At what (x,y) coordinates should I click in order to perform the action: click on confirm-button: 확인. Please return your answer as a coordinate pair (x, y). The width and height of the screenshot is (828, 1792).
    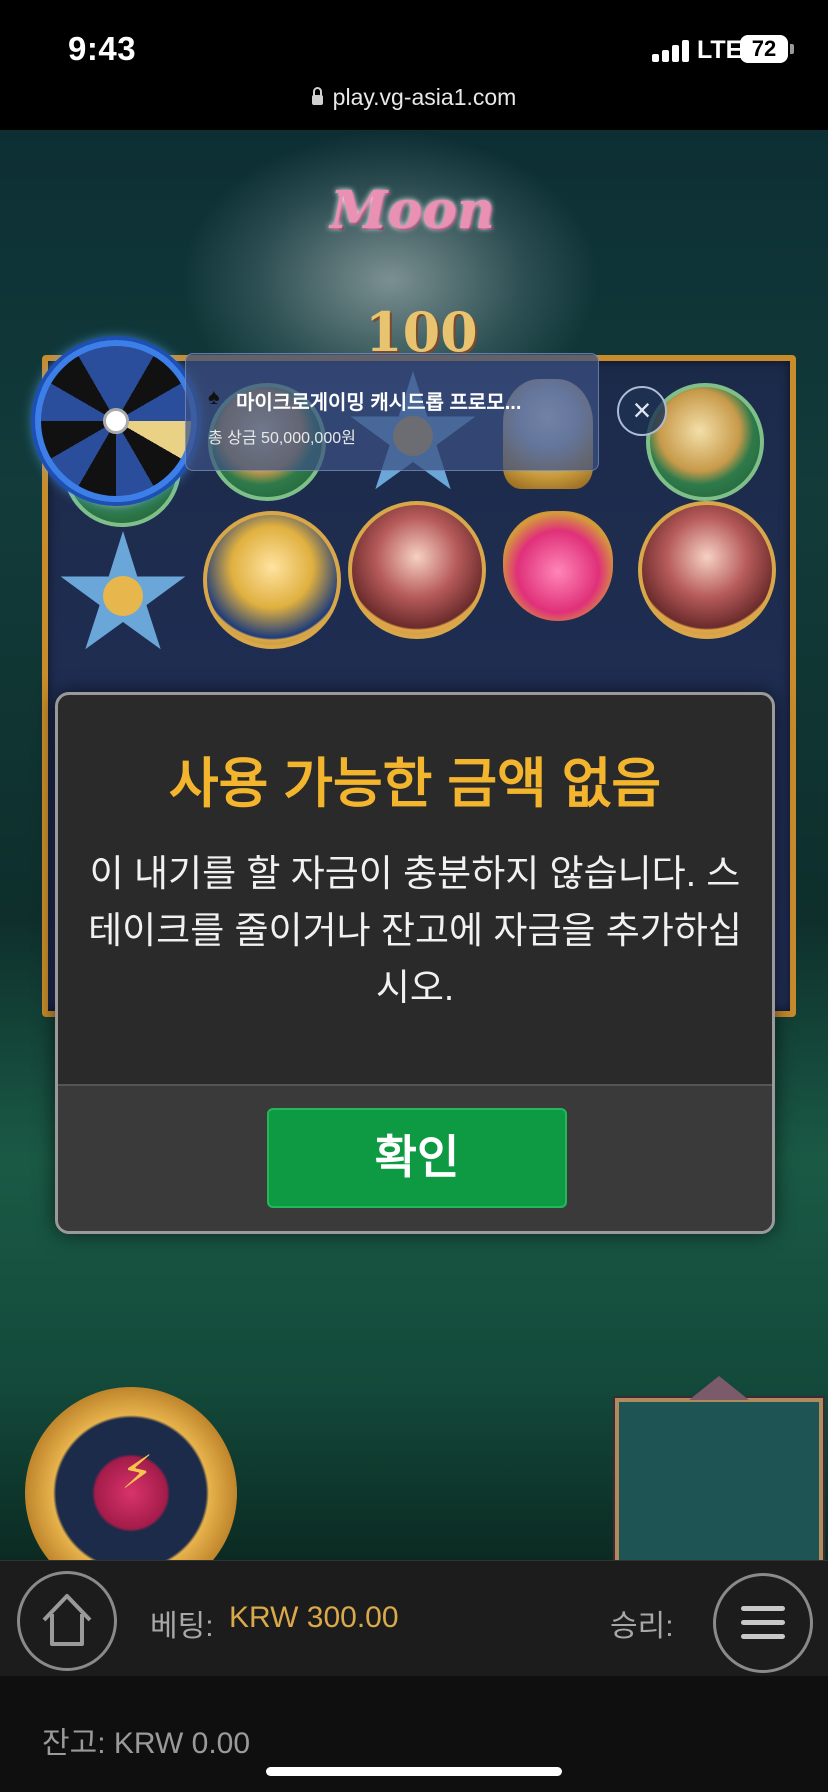
    Looking at the image, I should click on (417, 1158).